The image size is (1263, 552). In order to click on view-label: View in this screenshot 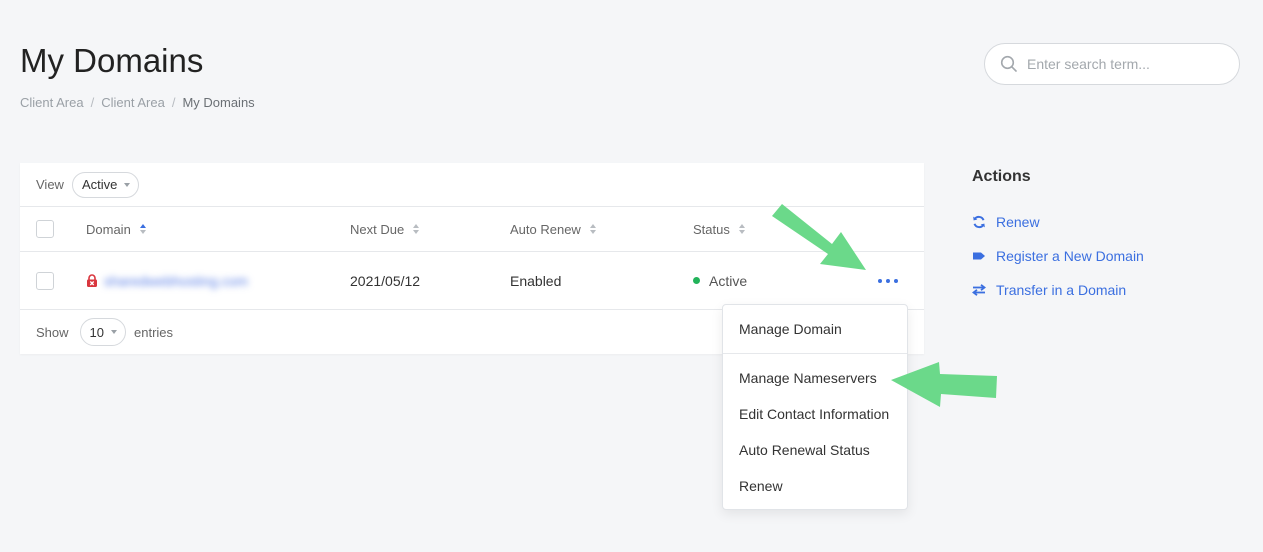, I will do `click(50, 184)`.